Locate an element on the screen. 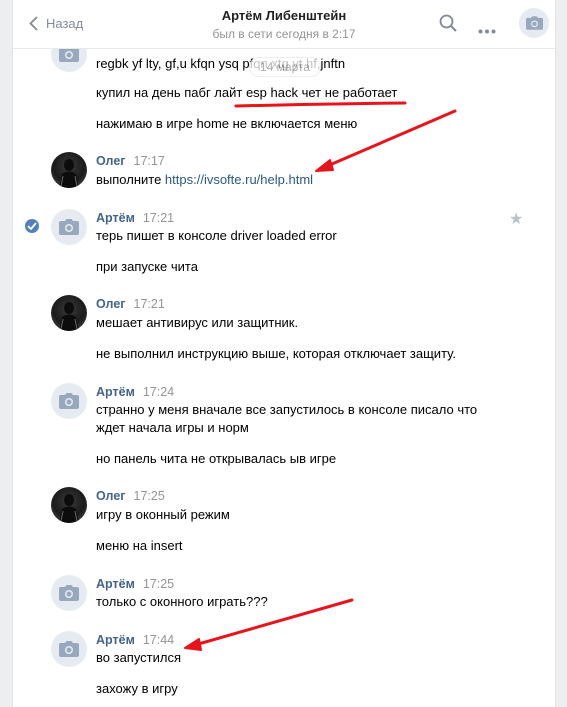 This screenshot has height=707, width=567. message-text: нажимаю в игре home не включается меню is located at coordinates (227, 123).